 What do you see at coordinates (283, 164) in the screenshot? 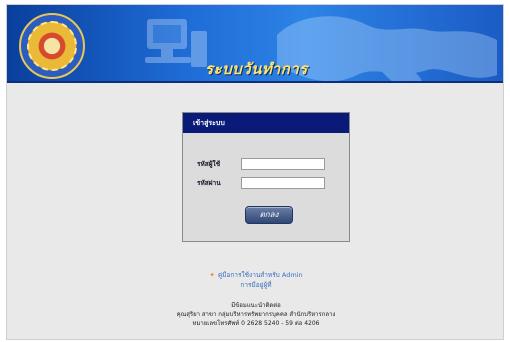
I see `username-input` at bounding box center [283, 164].